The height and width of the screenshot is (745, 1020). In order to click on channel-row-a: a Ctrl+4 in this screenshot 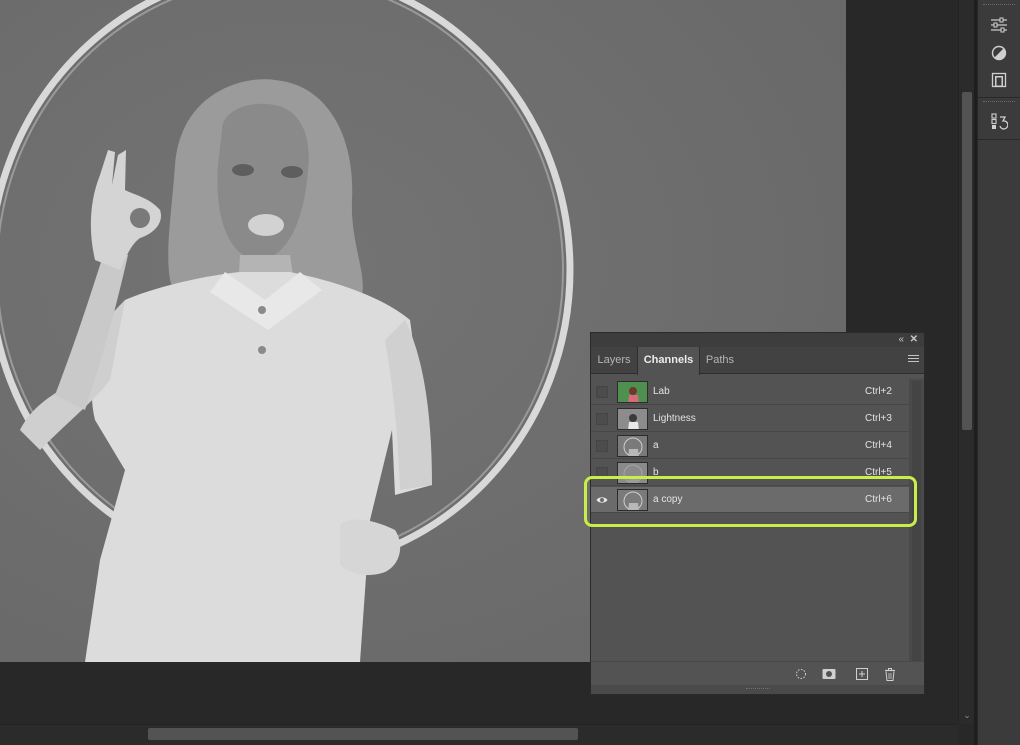, I will do `click(750, 446)`.